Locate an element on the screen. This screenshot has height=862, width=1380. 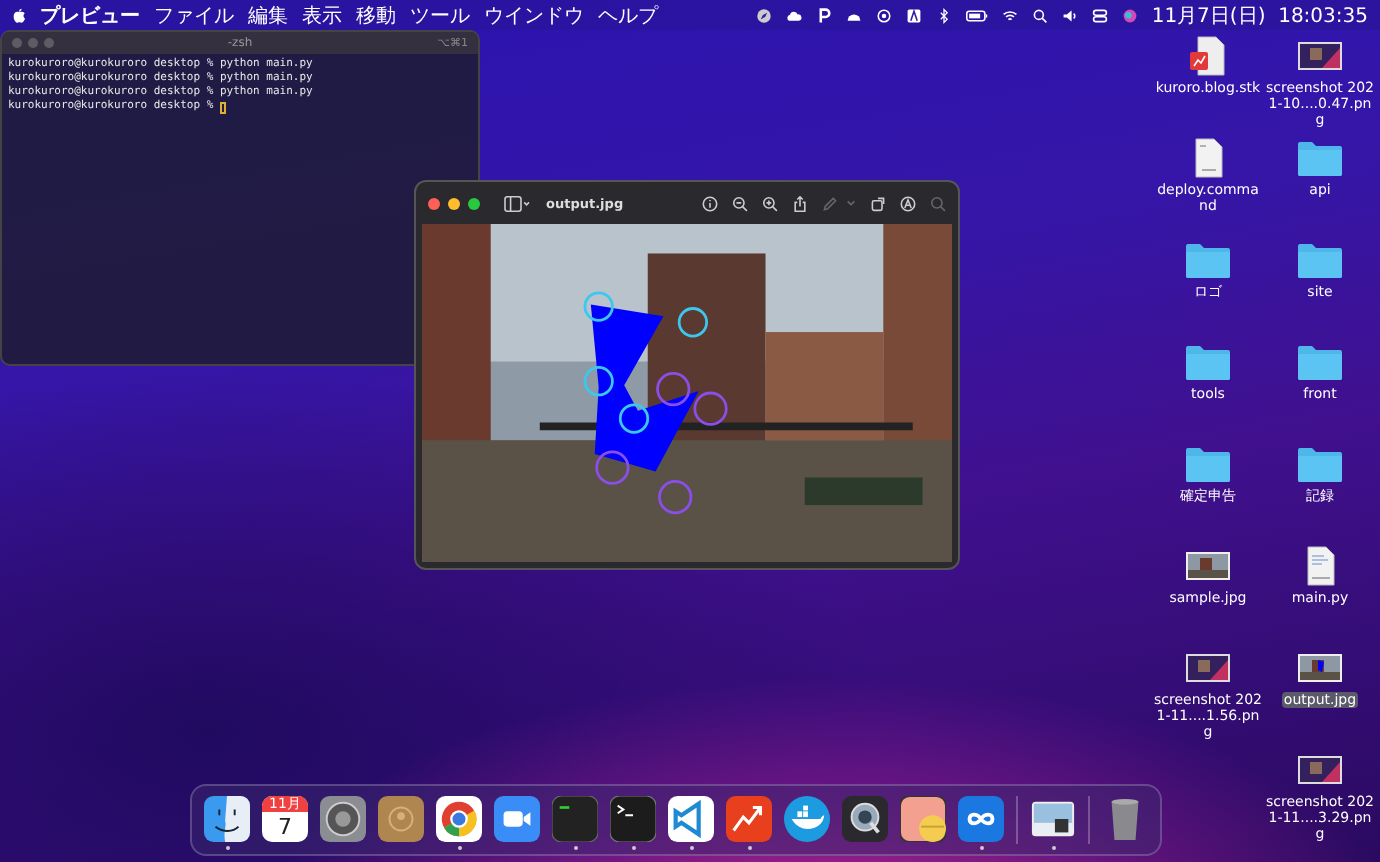
menu-item: ウインドウ is located at coordinates (534, 15).